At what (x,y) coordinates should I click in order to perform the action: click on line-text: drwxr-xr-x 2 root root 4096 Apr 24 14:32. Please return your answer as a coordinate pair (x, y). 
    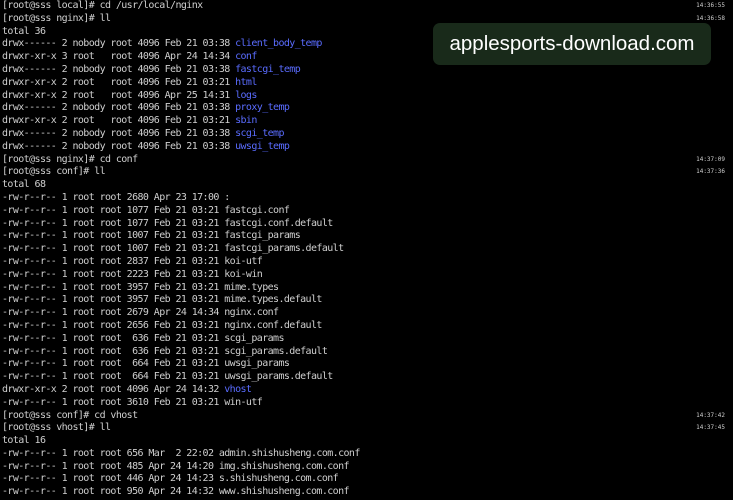
    Looking at the image, I should click on (113, 389).